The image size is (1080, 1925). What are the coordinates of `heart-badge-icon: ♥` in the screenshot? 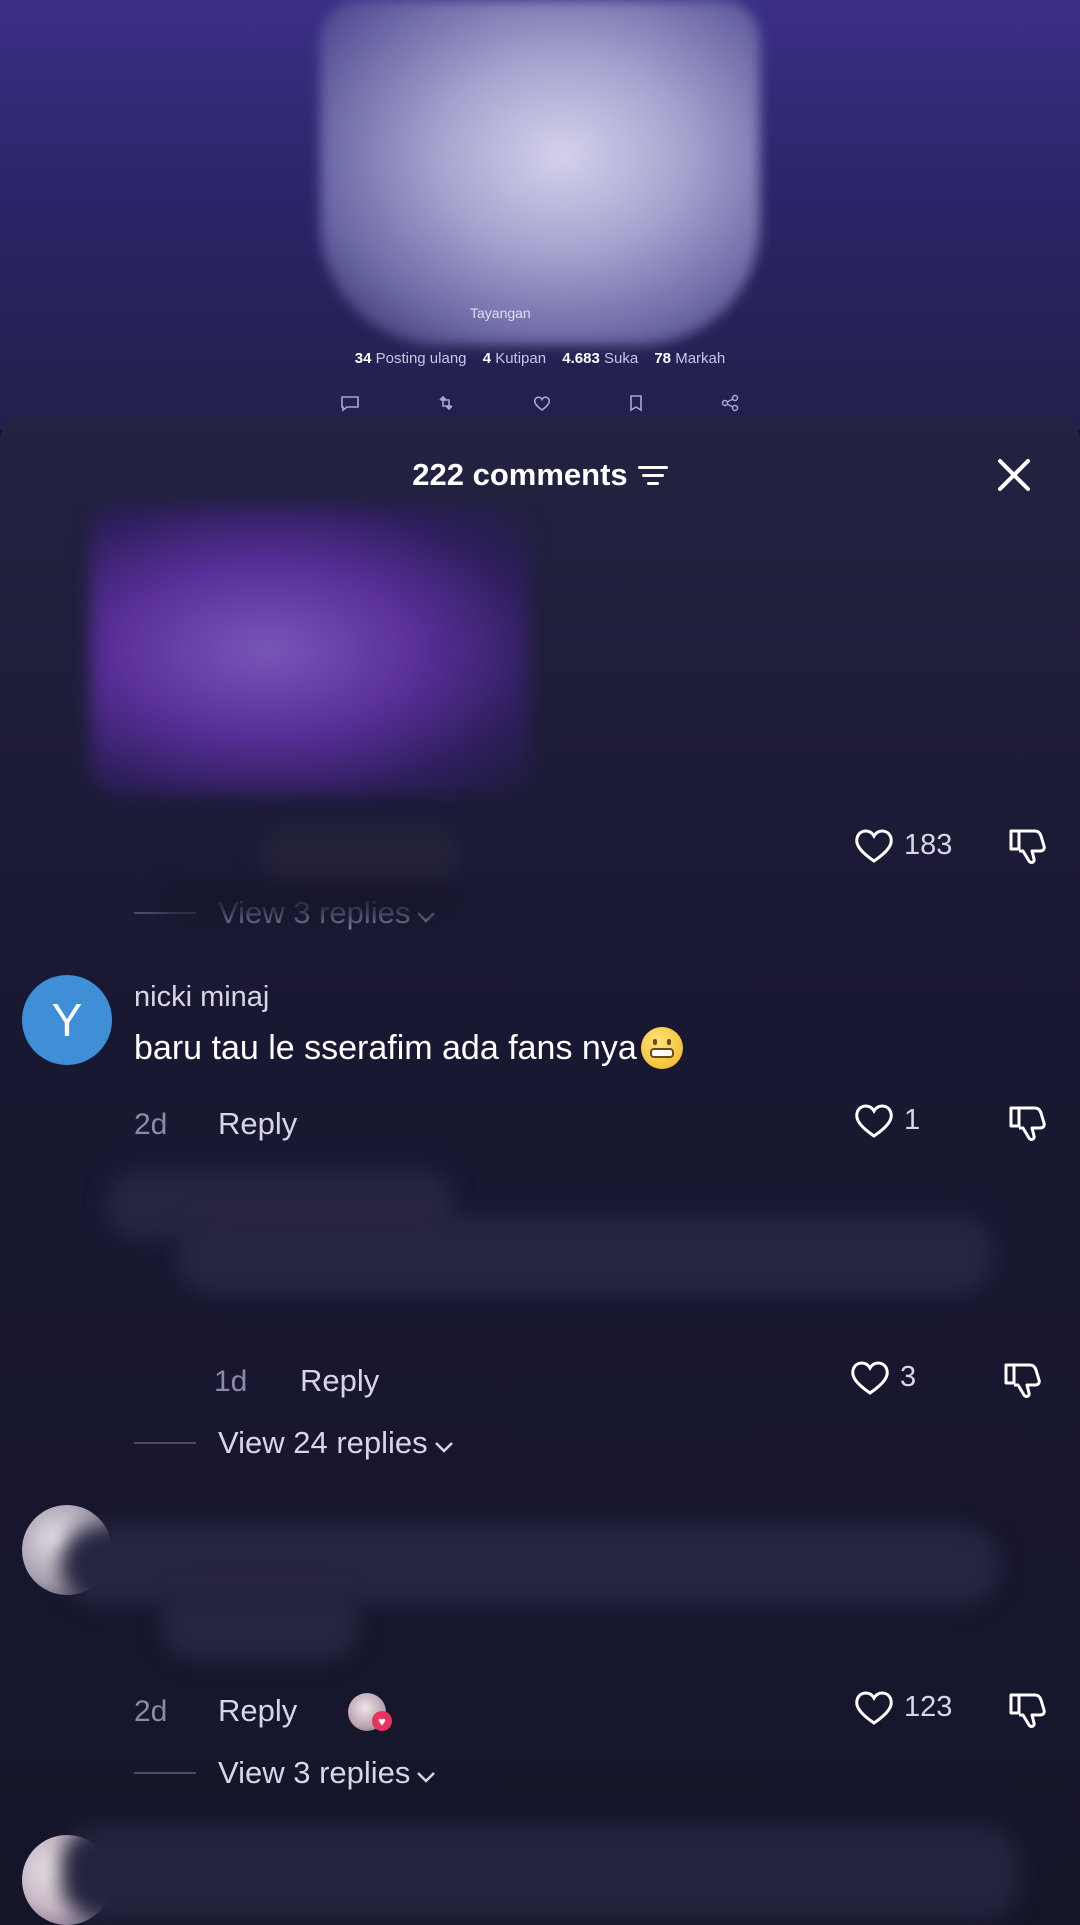 It's located at (382, 1721).